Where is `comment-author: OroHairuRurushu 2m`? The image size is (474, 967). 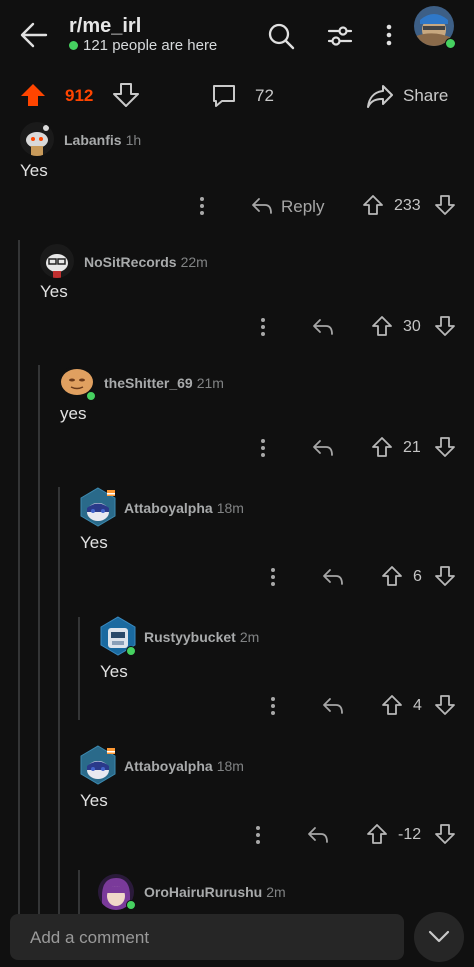 comment-author: OroHairuRurushu 2m is located at coordinates (215, 892).